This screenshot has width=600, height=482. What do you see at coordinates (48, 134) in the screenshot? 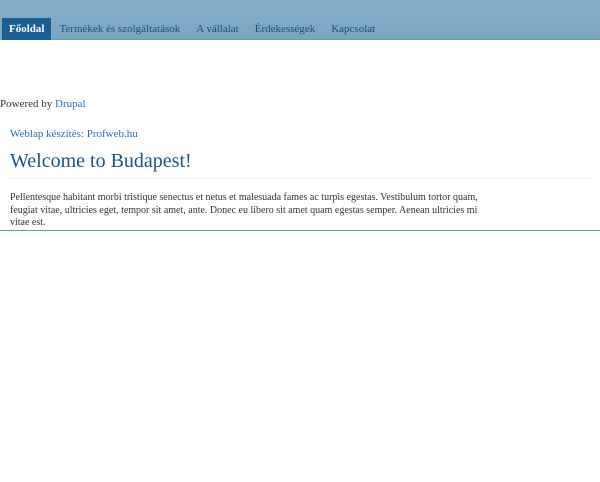
I see `credit-label: Weblap készítés:` at bounding box center [48, 134].